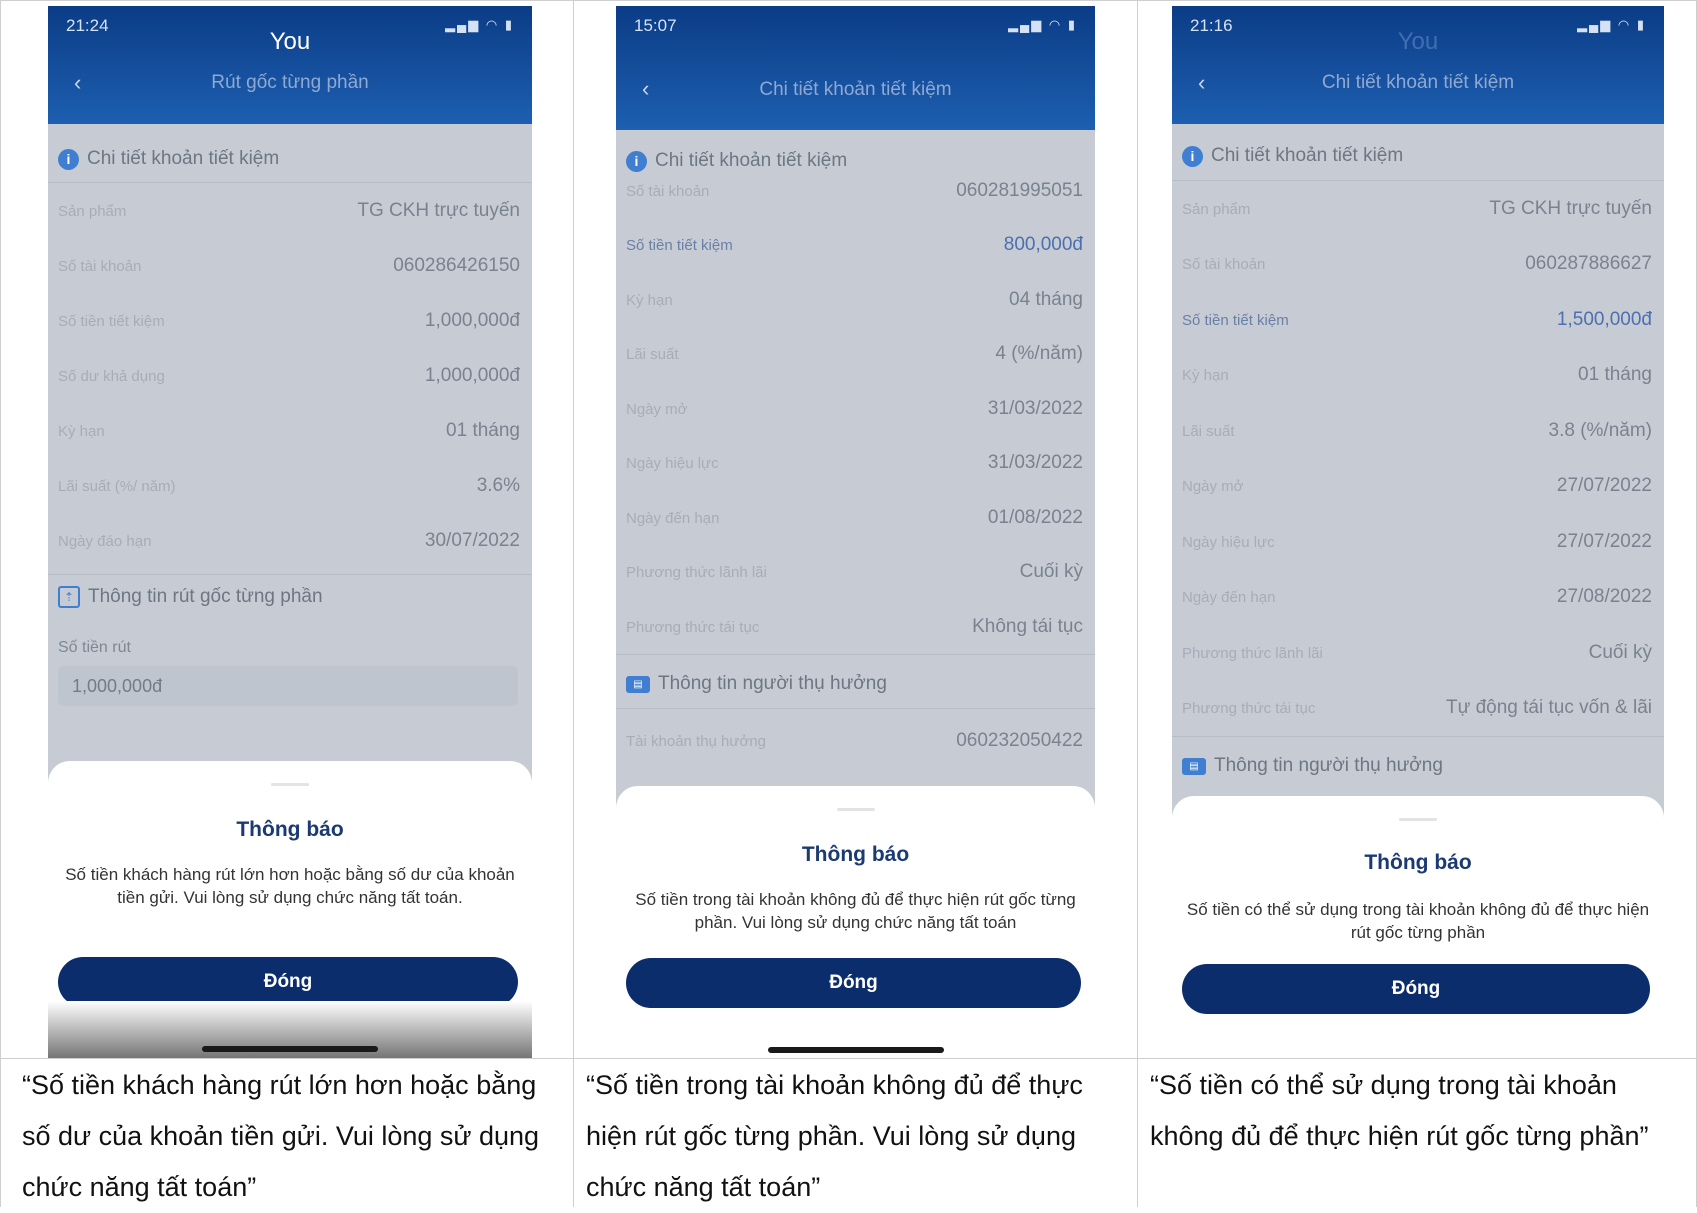 The height and width of the screenshot is (1213, 1697). I want to click on row-value: 01 tháng, so click(483, 430).